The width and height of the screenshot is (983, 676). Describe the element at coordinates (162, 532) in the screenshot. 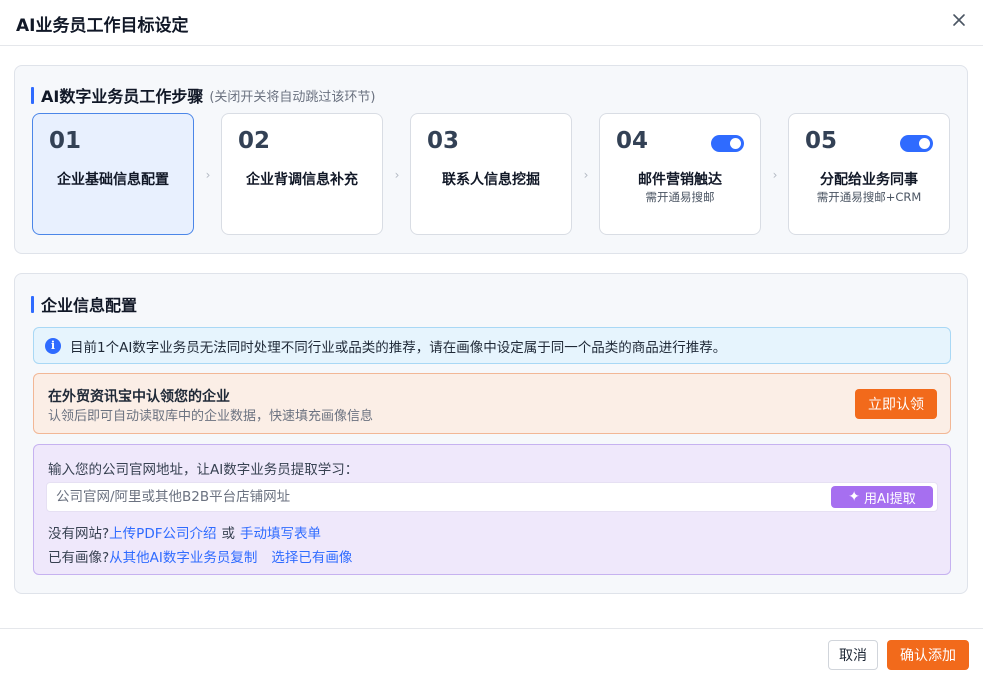

I see `upload-pdf-link: 上传PDF公司介绍` at that location.